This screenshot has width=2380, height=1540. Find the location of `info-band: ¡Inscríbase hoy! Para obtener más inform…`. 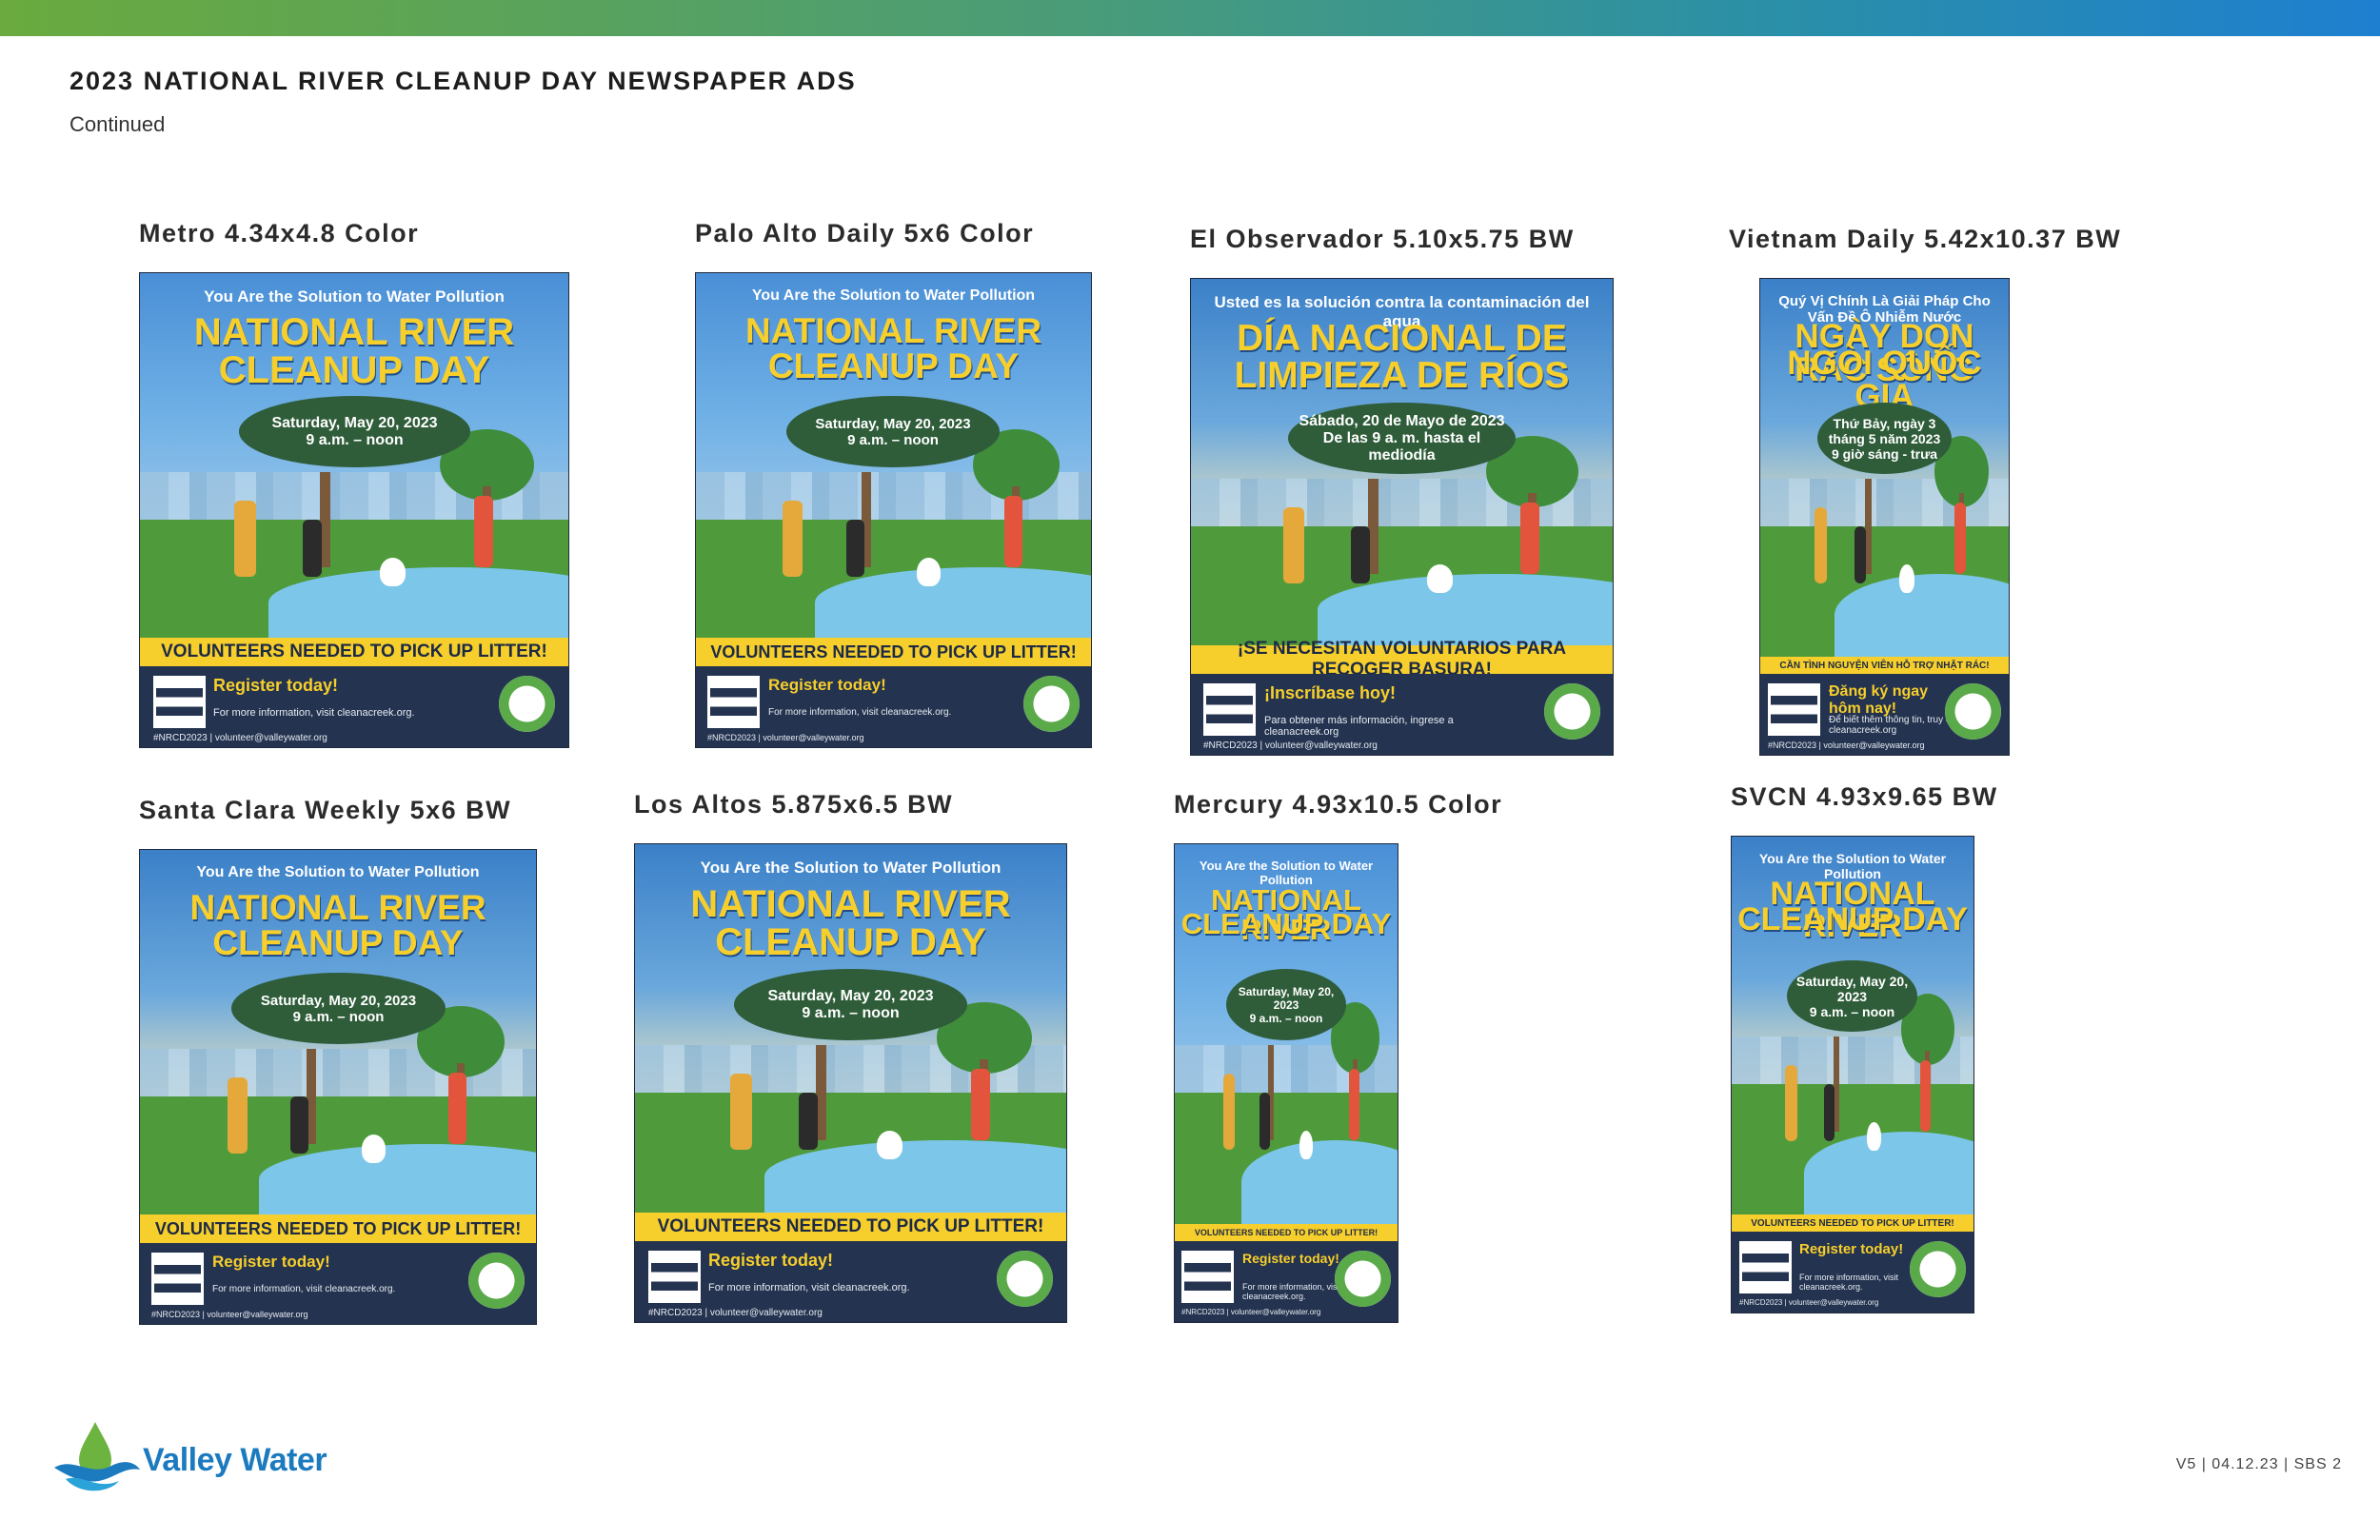

info-band: ¡Inscríbase hoy! Para obtener más inform… is located at coordinates (1402, 714).